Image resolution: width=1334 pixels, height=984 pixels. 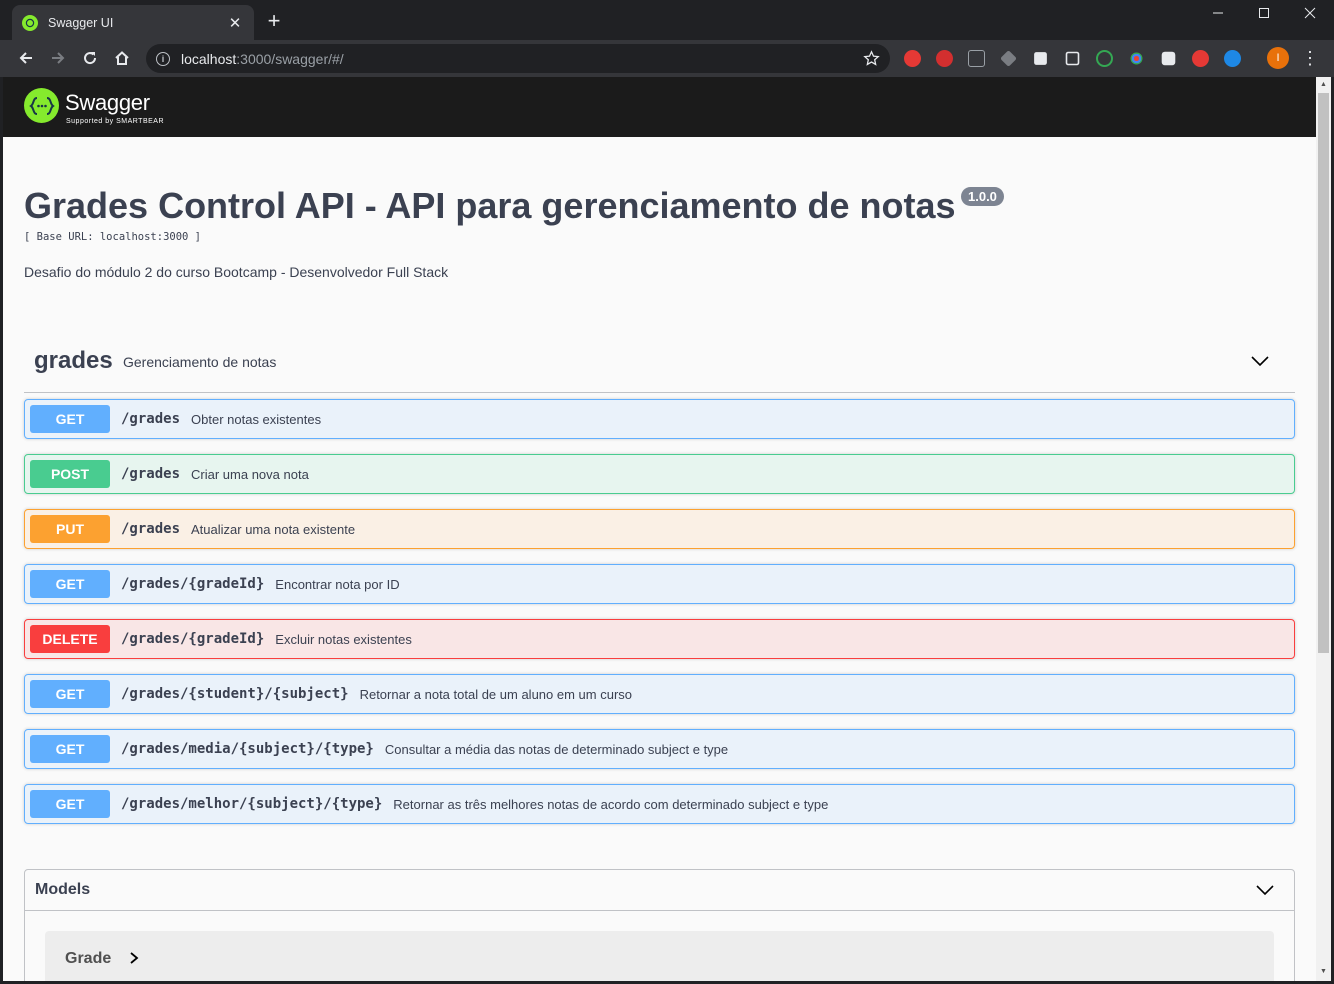 I want to click on endpoint-summary: Criar uma nova nota, so click(x=250, y=474).